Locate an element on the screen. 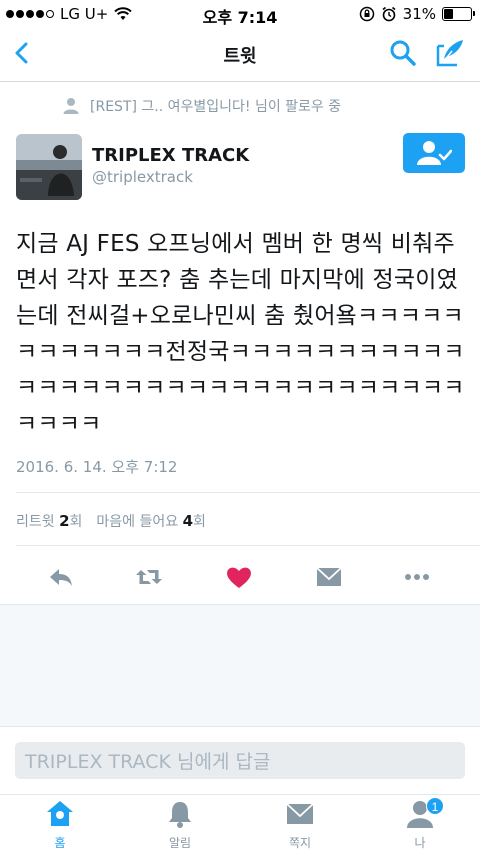 The image size is (480, 854). status-bar: LG U+ 오후 7:14 31% is located at coordinates (240, 14).